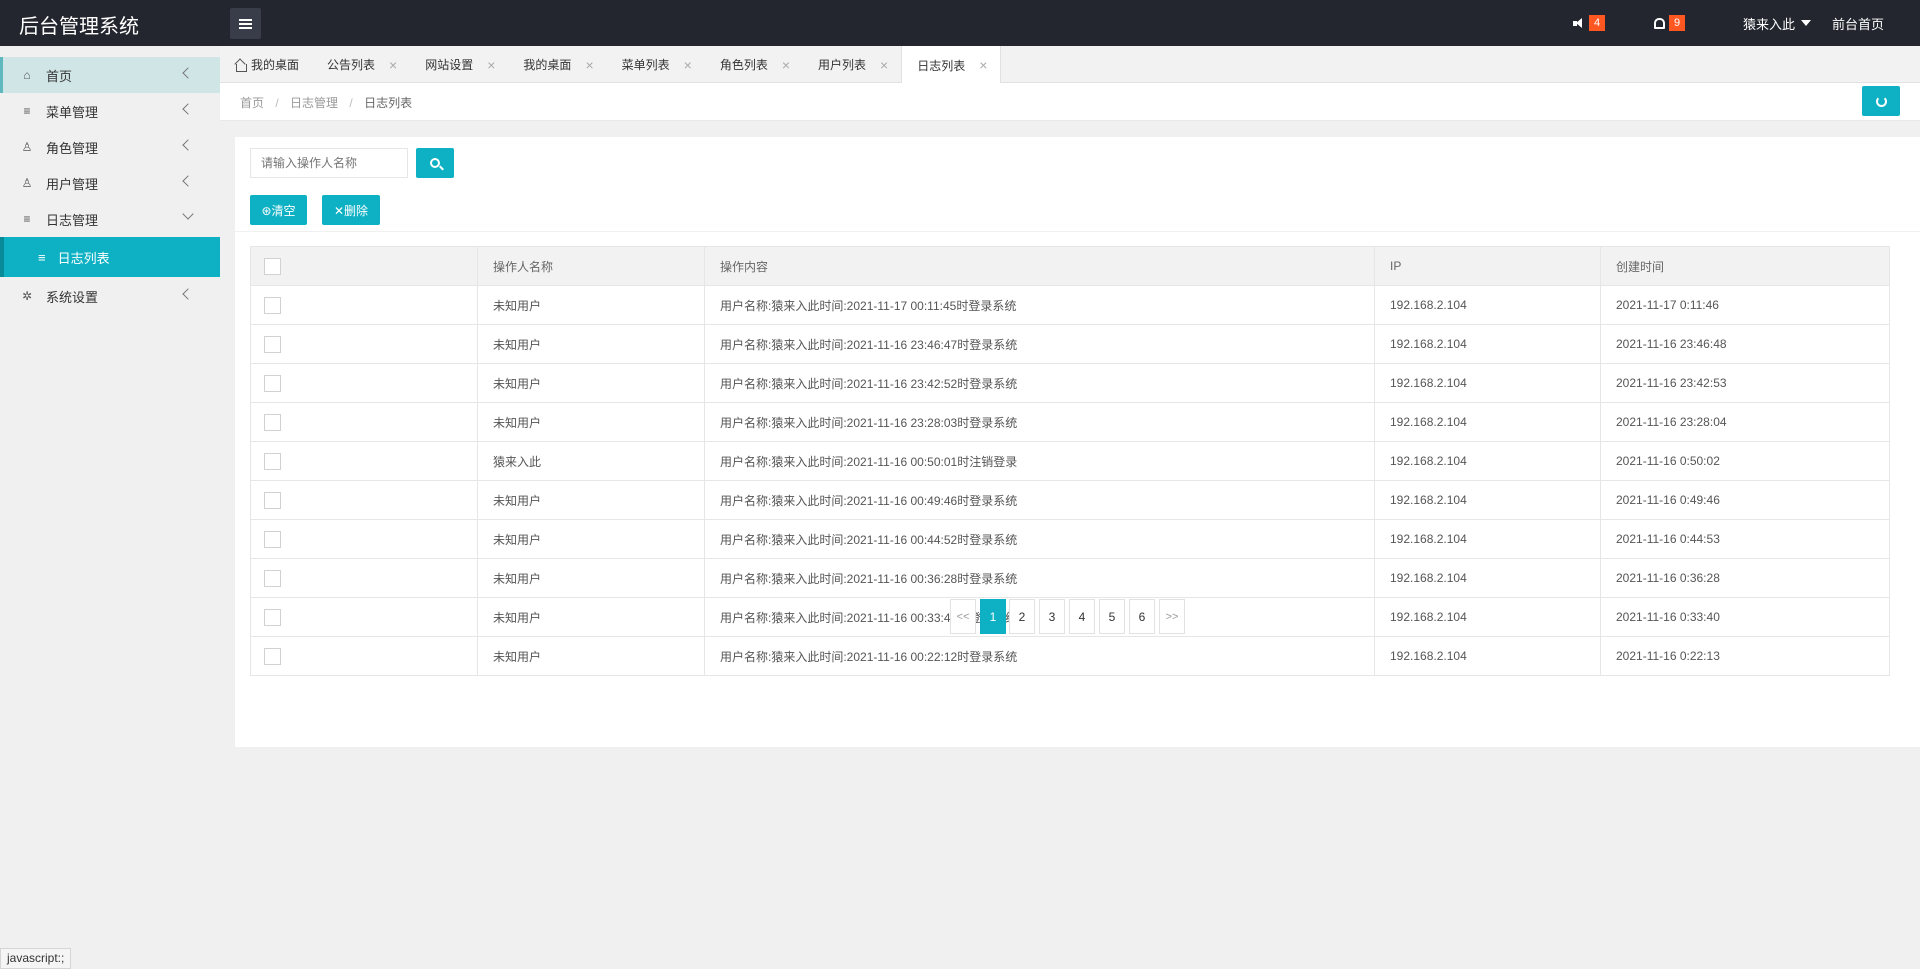 This screenshot has width=1920, height=969. Describe the element at coordinates (1745, 461) in the screenshot. I see `created-time-cell: 2021-11-16 0:50:02` at that location.